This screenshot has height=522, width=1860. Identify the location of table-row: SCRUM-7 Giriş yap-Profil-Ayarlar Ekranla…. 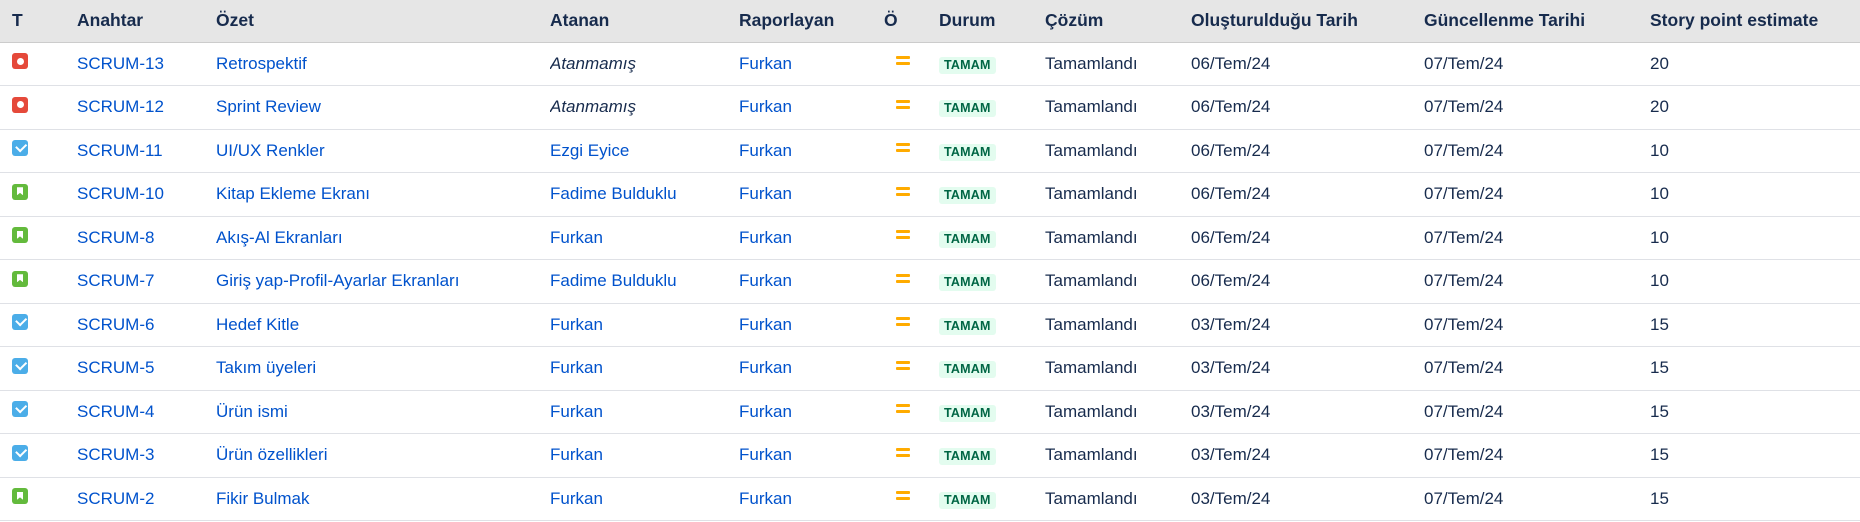
(930, 281).